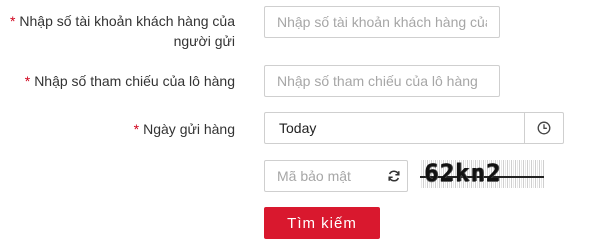  I want to click on shipment-reference-label: * Nhập số tham chiếu của lô hàng, so click(130, 81).